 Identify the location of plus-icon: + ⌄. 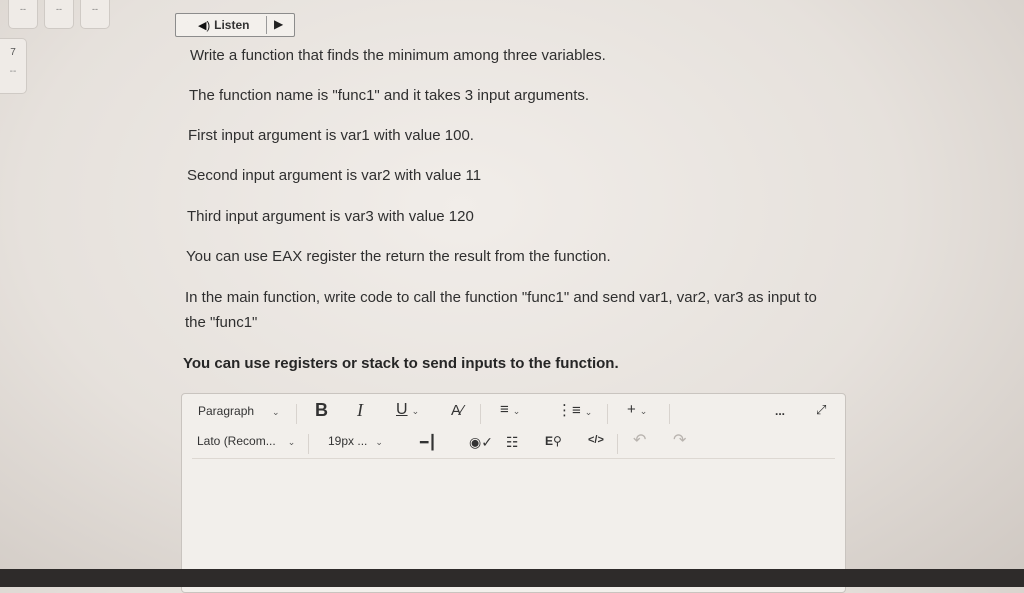
(637, 409).